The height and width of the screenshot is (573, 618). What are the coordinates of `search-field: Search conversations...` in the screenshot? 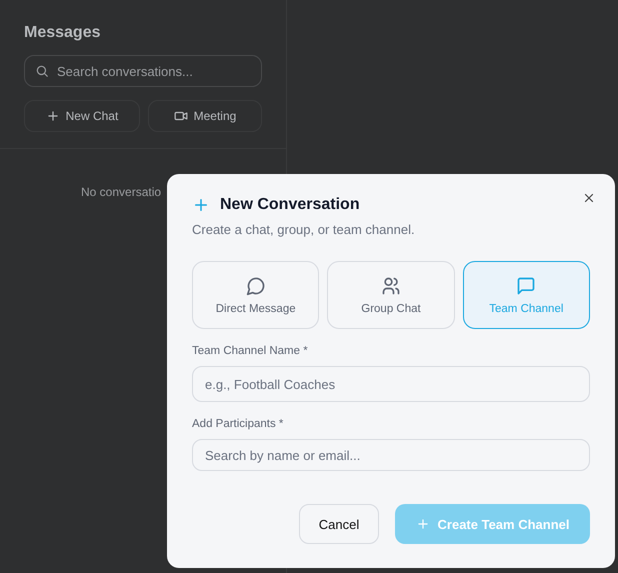 It's located at (143, 71).